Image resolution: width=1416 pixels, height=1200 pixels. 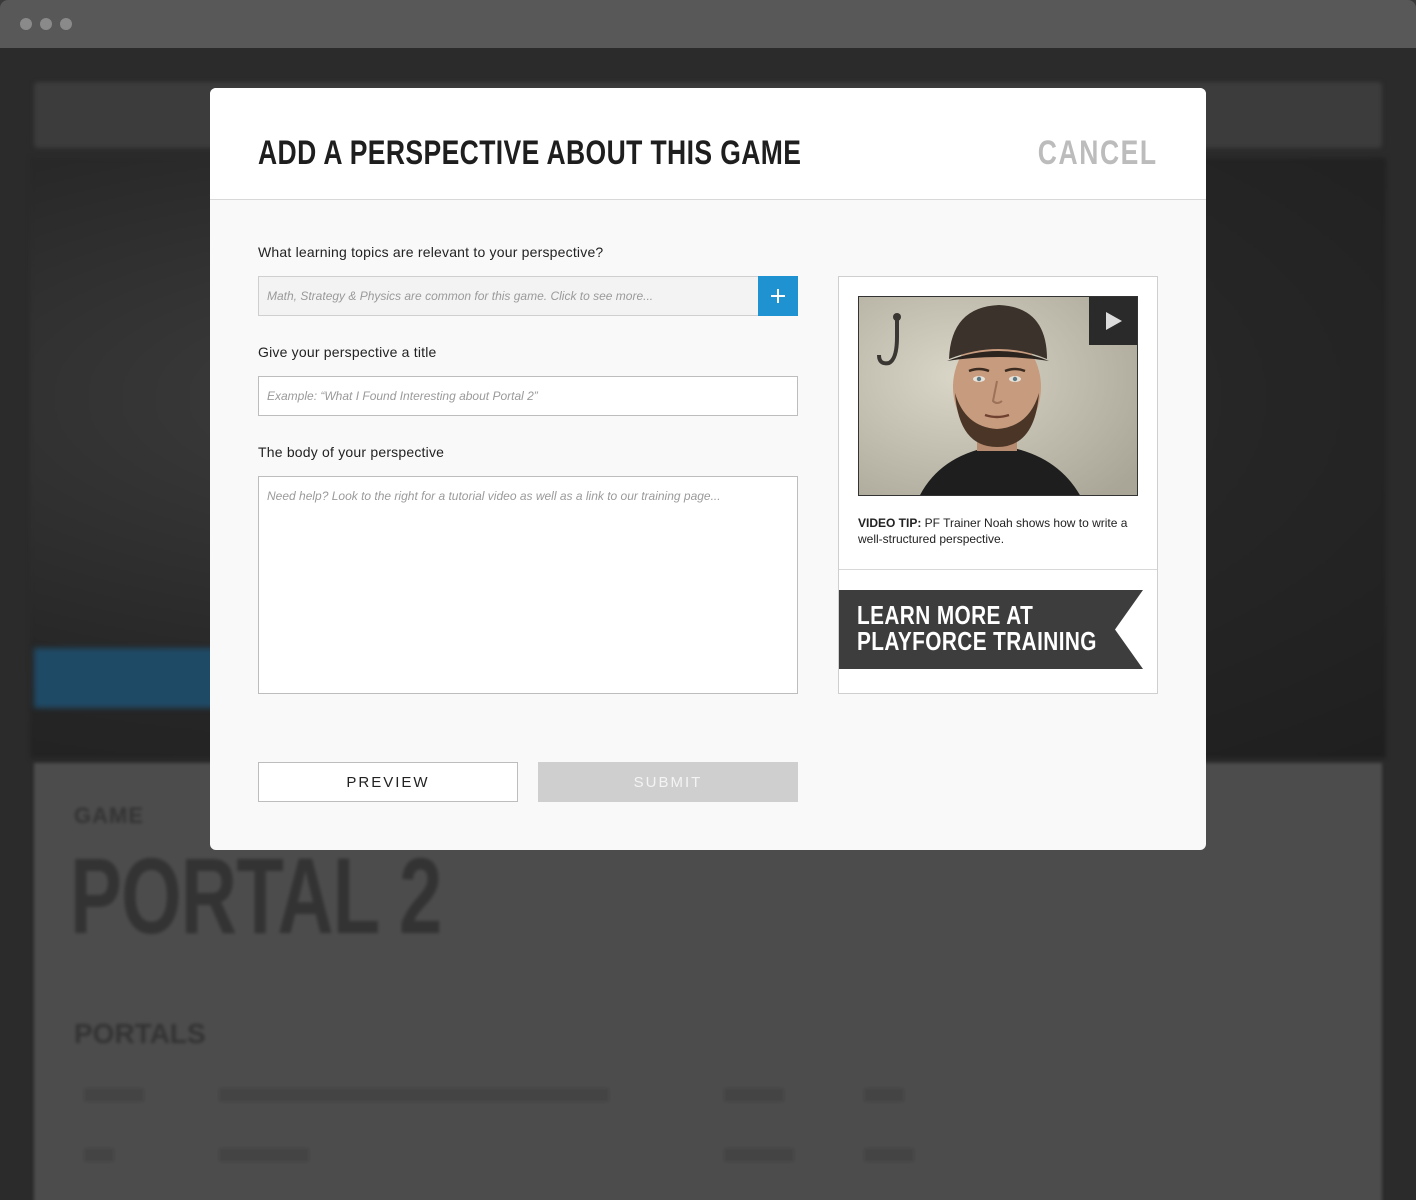 I want to click on background-section-label: PORTALS, so click(x=140, y=1033).